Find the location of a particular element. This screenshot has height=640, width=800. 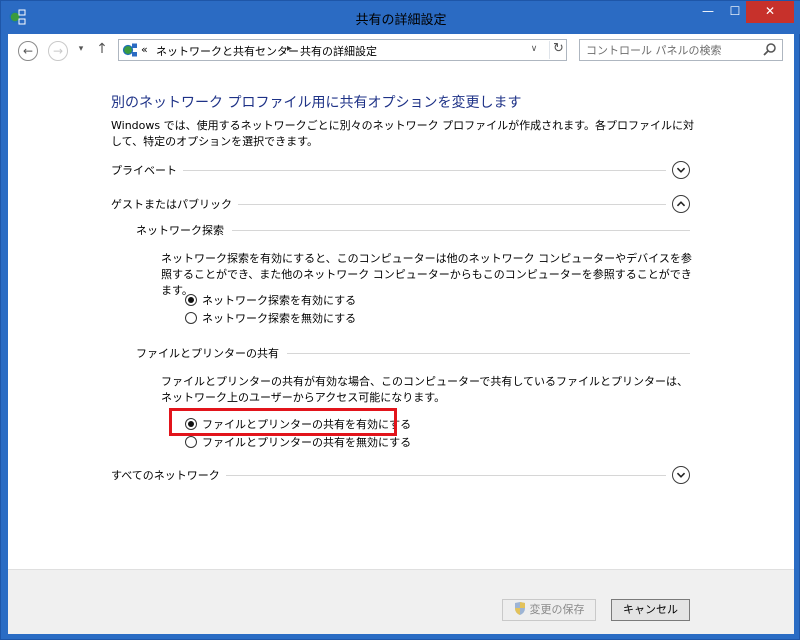

chevron-up-icon is located at coordinates (681, 204).